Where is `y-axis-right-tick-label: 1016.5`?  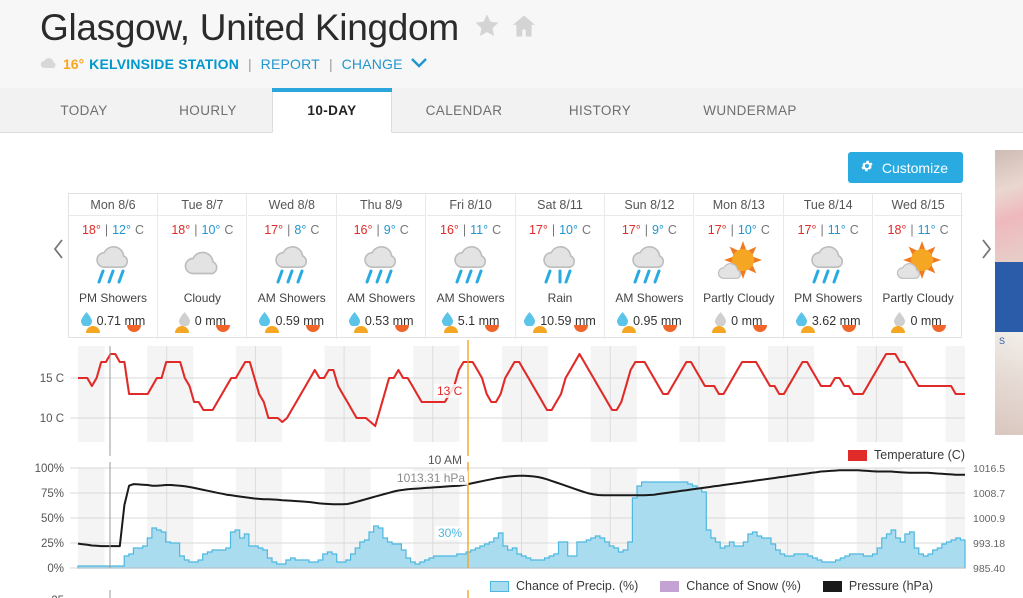 y-axis-right-tick-label: 1016.5 is located at coordinates (989, 469).